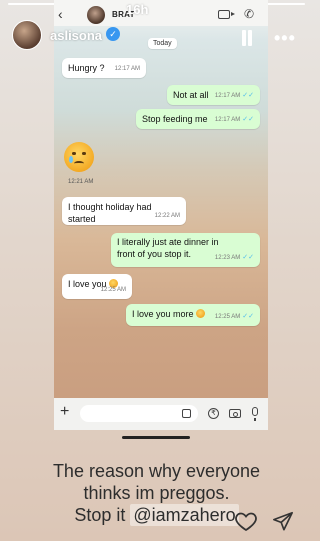  What do you see at coordinates (124, 211) in the screenshot?
I see `message-incoming: I thought holiday had started 12:22 AM` at bounding box center [124, 211].